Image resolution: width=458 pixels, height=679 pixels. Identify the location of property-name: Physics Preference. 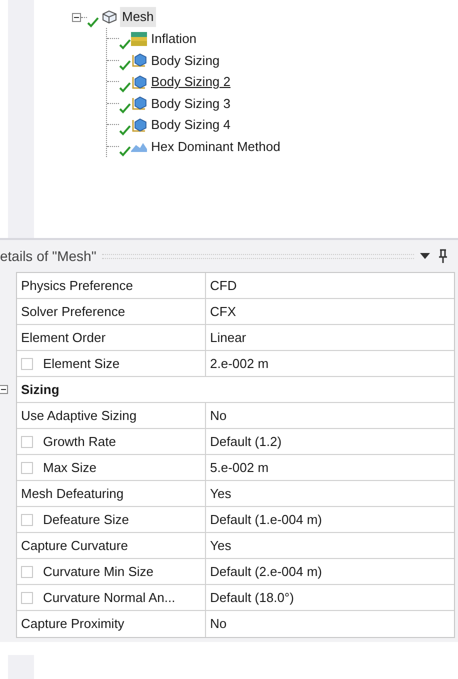
(77, 285).